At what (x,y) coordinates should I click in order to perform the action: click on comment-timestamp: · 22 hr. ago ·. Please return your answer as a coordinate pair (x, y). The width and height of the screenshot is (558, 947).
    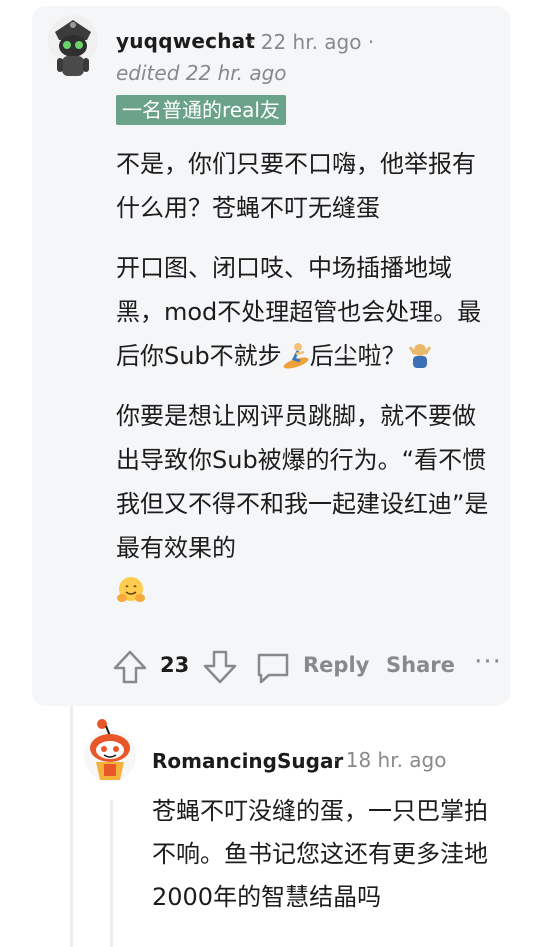
    Looking at the image, I should click on (311, 42).